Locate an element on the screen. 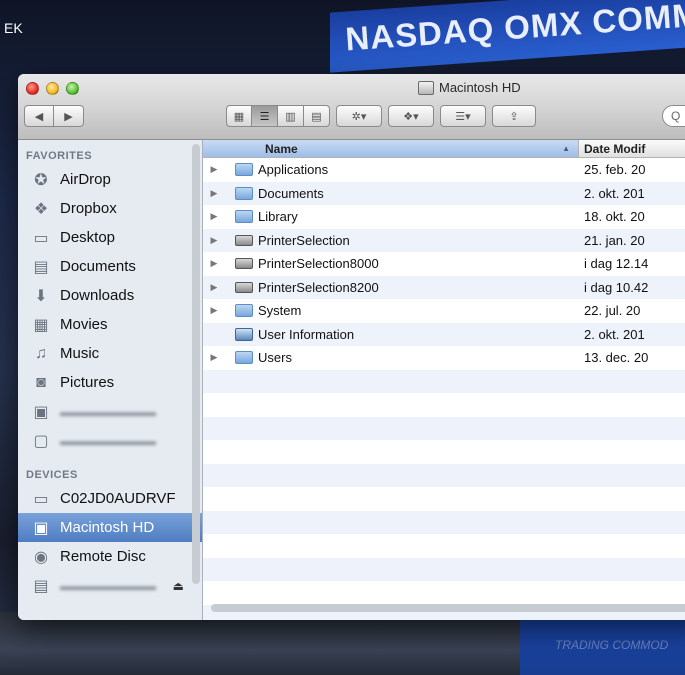  dropbox-menu-button: ❖▾ is located at coordinates (411, 116).